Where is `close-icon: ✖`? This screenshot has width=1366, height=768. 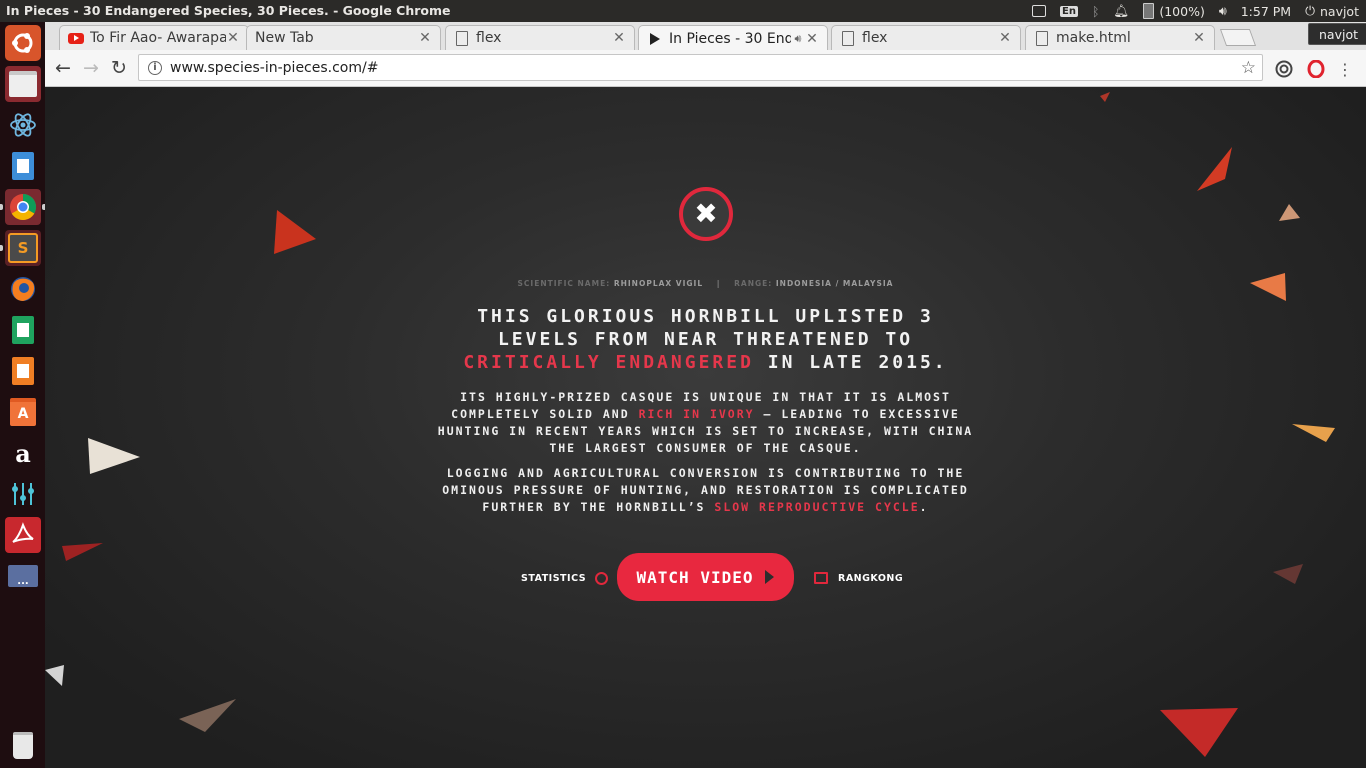 close-icon: ✖ is located at coordinates (706, 213).